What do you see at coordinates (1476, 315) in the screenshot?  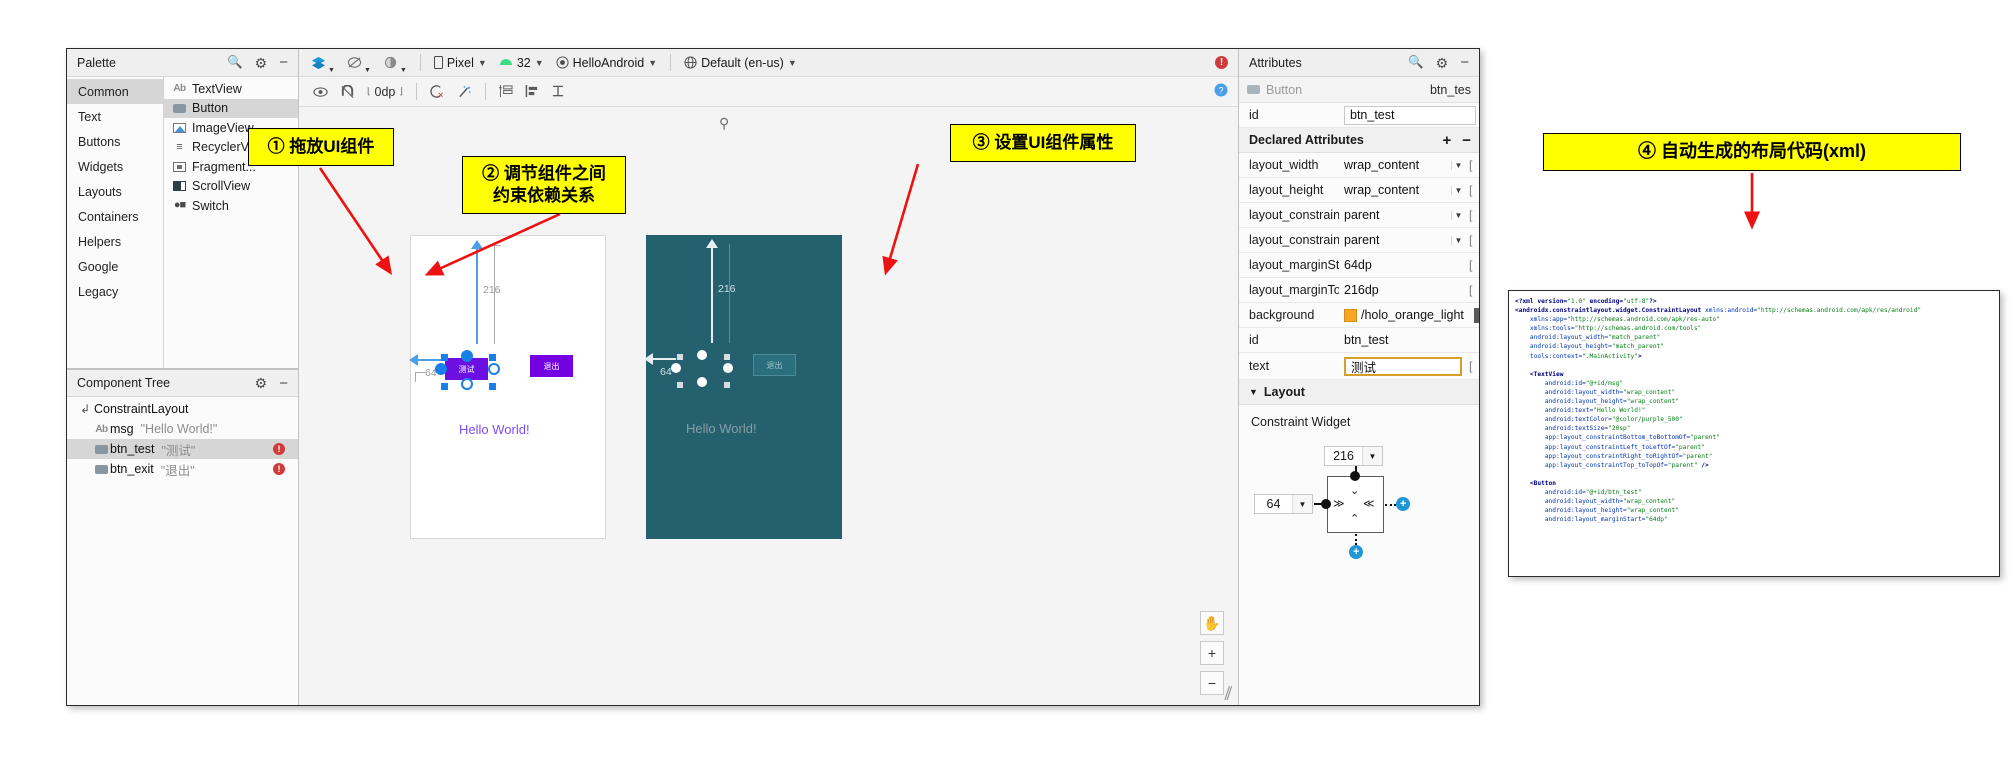 I see `attributes-scrollbar-thumb` at bounding box center [1476, 315].